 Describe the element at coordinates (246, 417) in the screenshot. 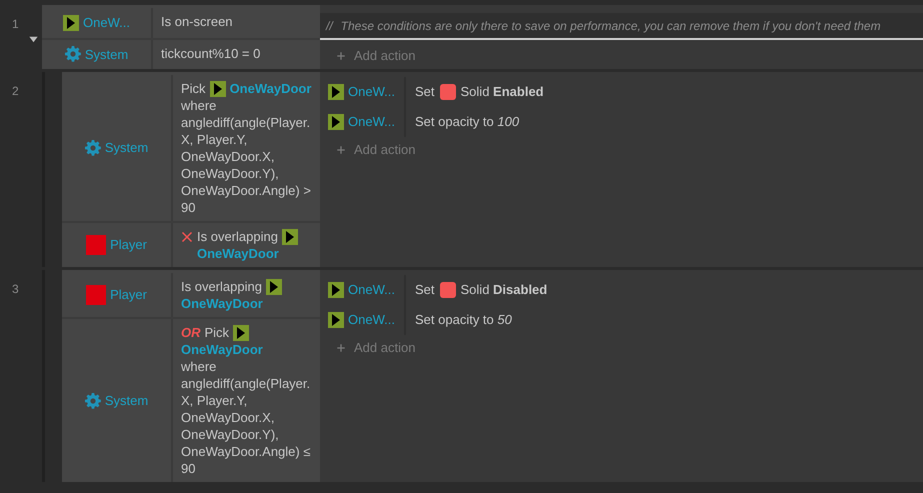

I see `condition-text: where anglediff(angle(Player. X, Player.Y, OneWayDoor.X, OneWayDoor.Y), OneWayDoor.Angle) ≤ 90` at that location.